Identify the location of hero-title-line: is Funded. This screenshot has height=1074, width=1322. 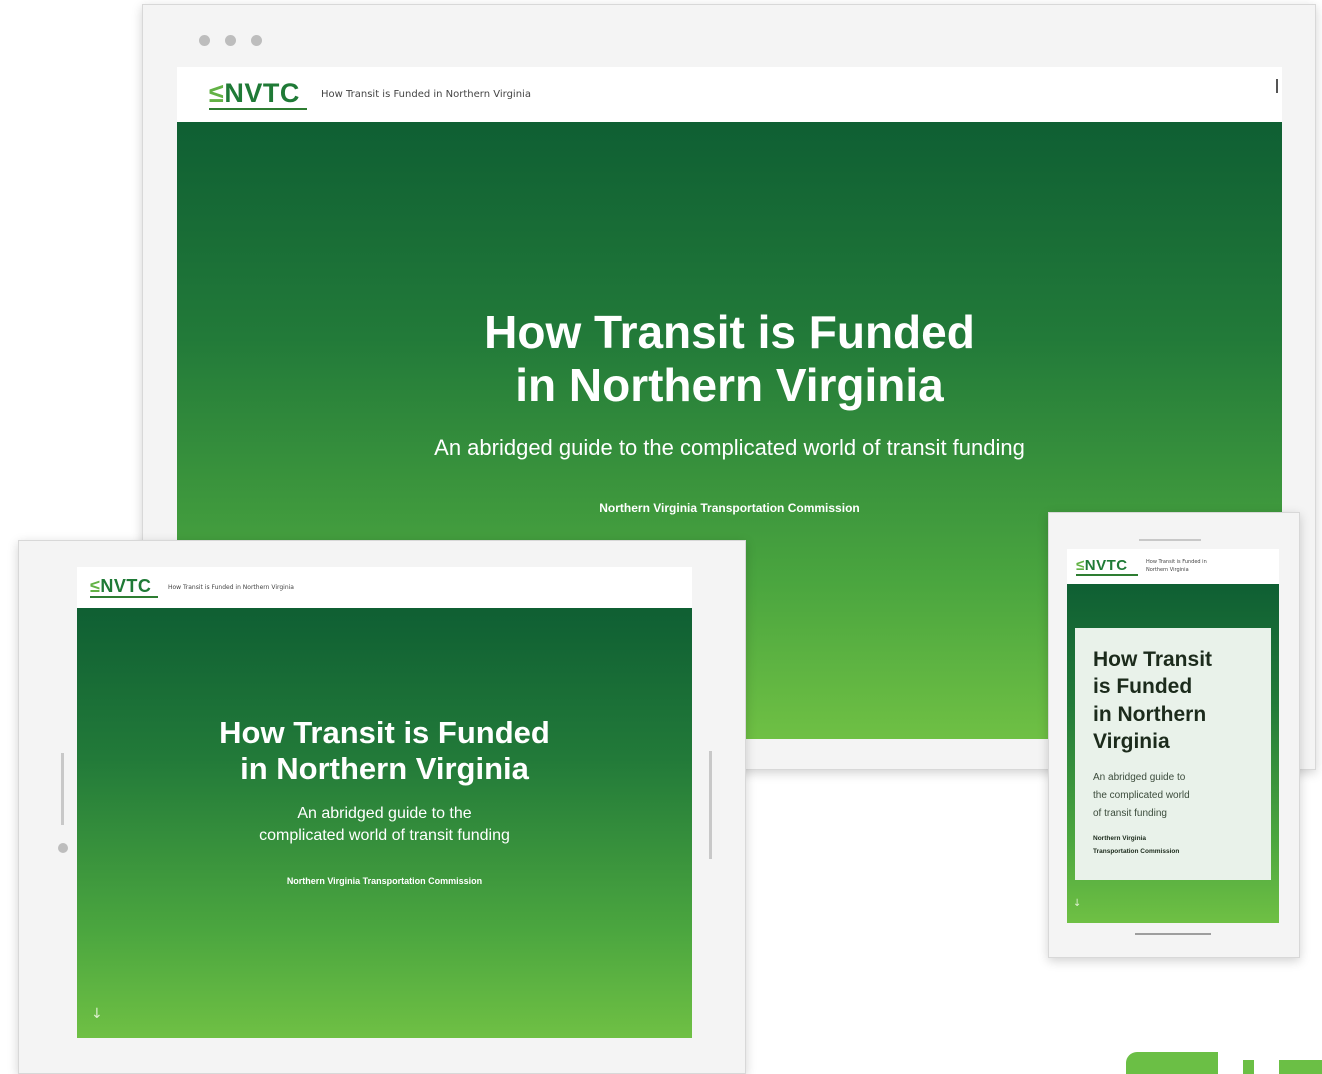
(1143, 687).